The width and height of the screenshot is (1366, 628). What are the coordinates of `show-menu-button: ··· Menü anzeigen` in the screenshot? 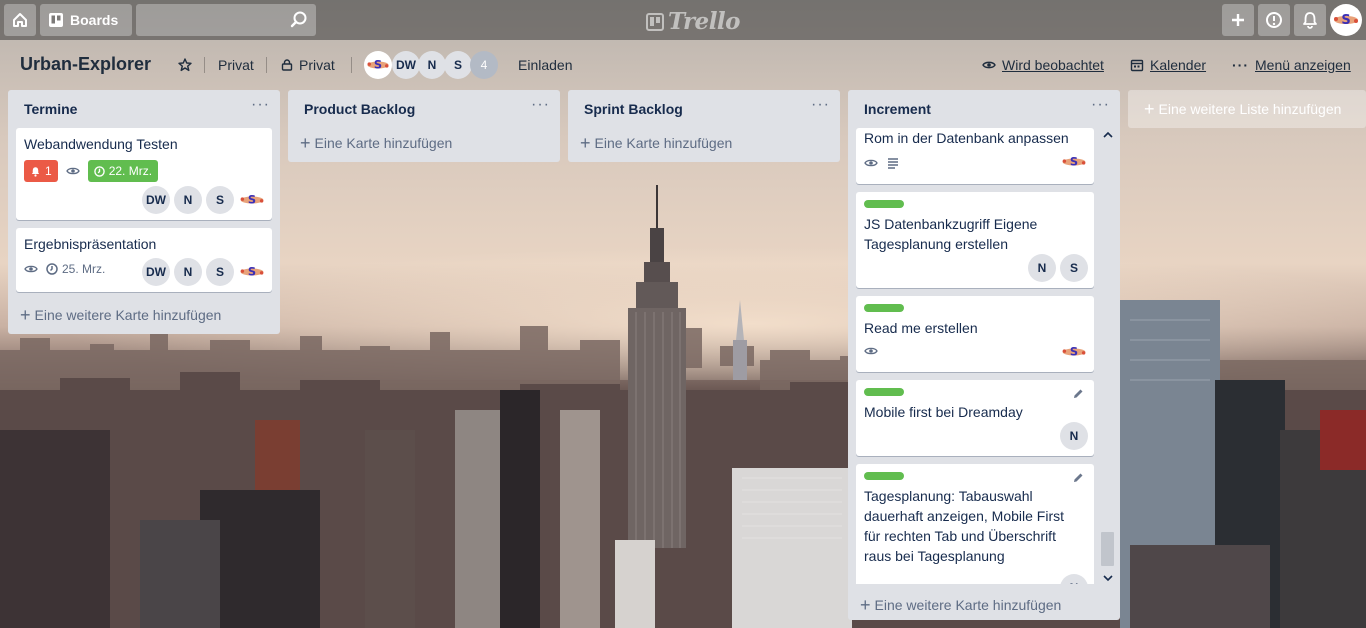 It's located at (1291, 65).